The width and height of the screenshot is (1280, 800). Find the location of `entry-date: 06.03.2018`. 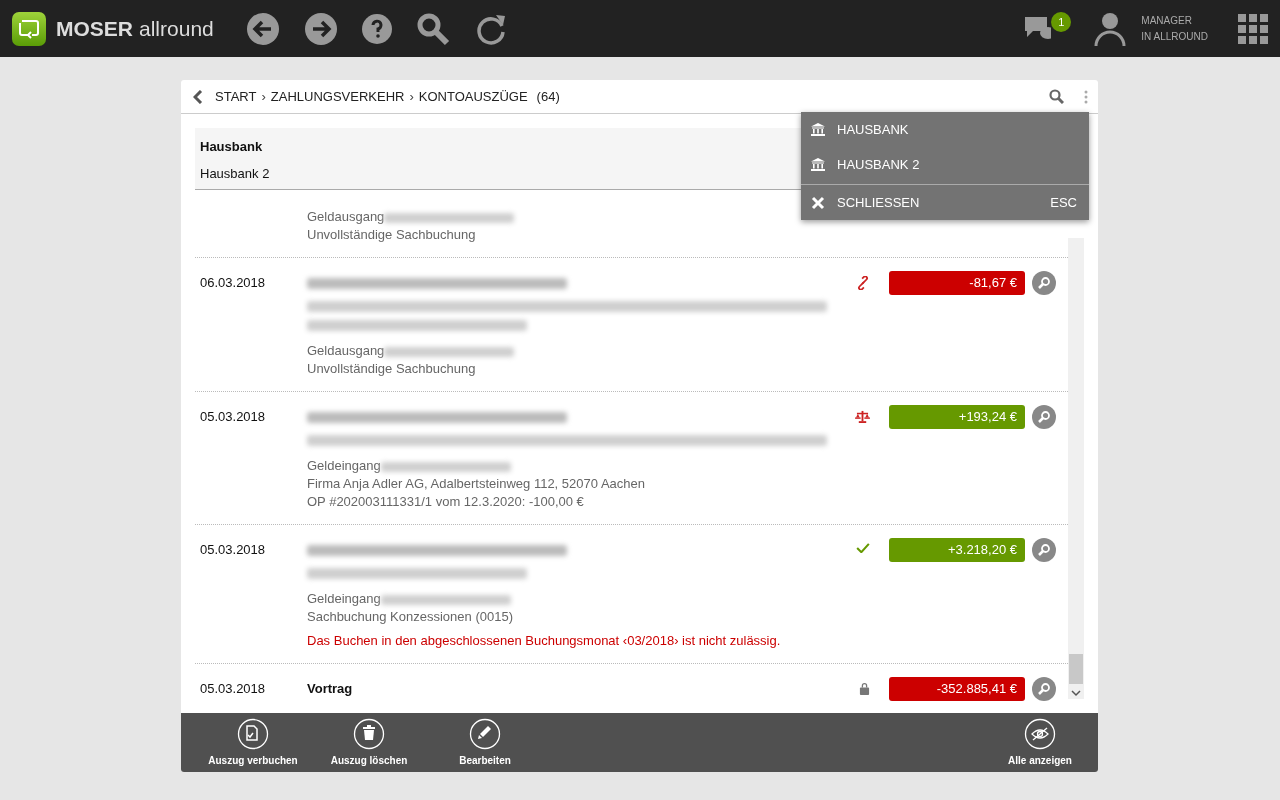

entry-date: 06.03.2018 is located at coordinates (233, 283).